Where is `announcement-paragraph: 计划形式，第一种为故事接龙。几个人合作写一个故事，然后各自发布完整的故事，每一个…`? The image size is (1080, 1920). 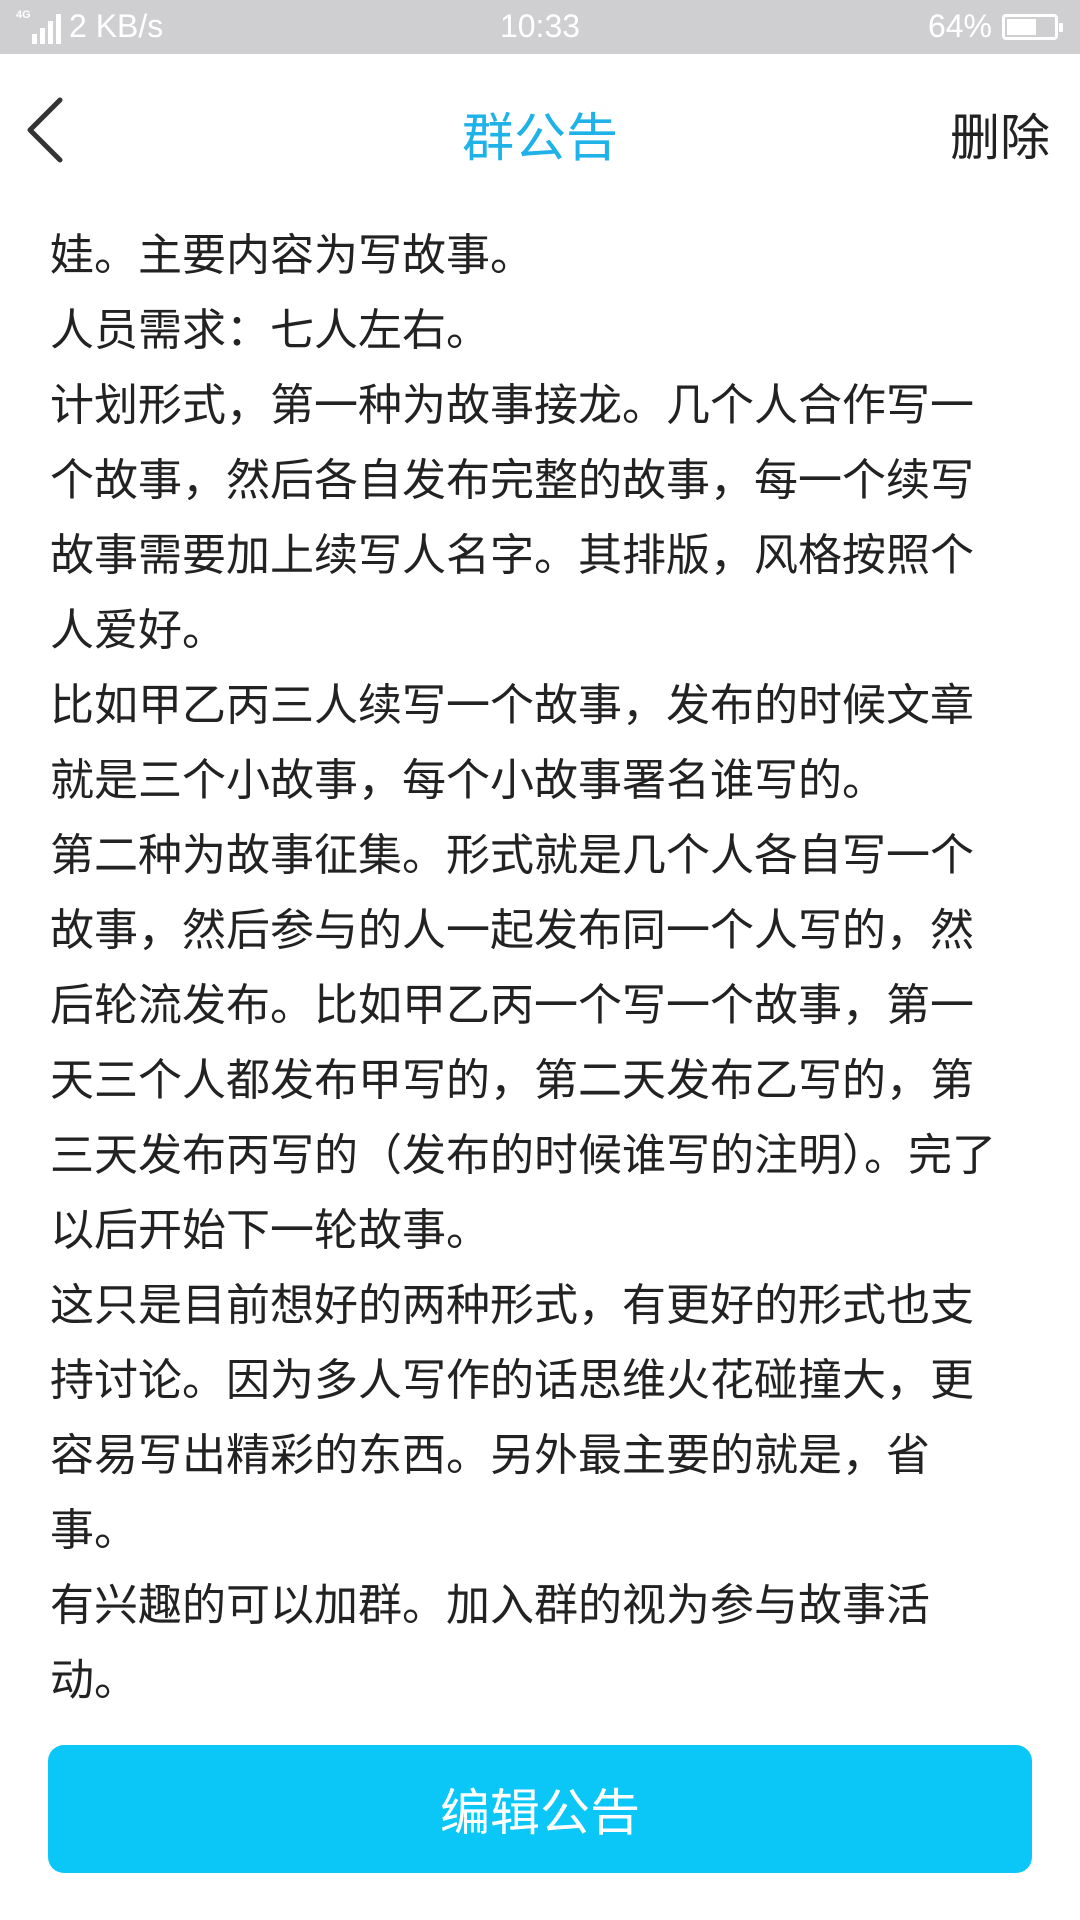
announcement-paragraph: 计划形式，第一种为故事接龙。几个人合作写一个故事，然后各自发布完整的故事，每一个… is located at coordinates (512, 518).